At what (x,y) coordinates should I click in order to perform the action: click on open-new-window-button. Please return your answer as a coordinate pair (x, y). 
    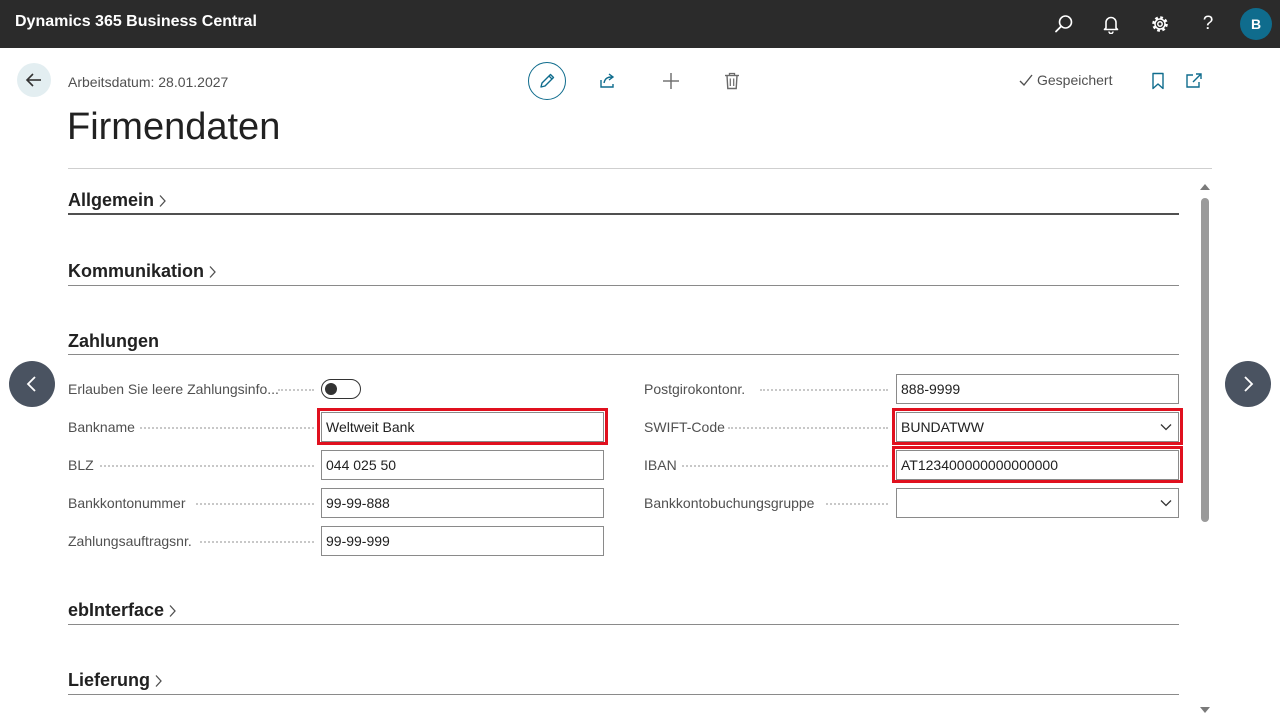
    Looking at the image, I should click on (1194, 81).